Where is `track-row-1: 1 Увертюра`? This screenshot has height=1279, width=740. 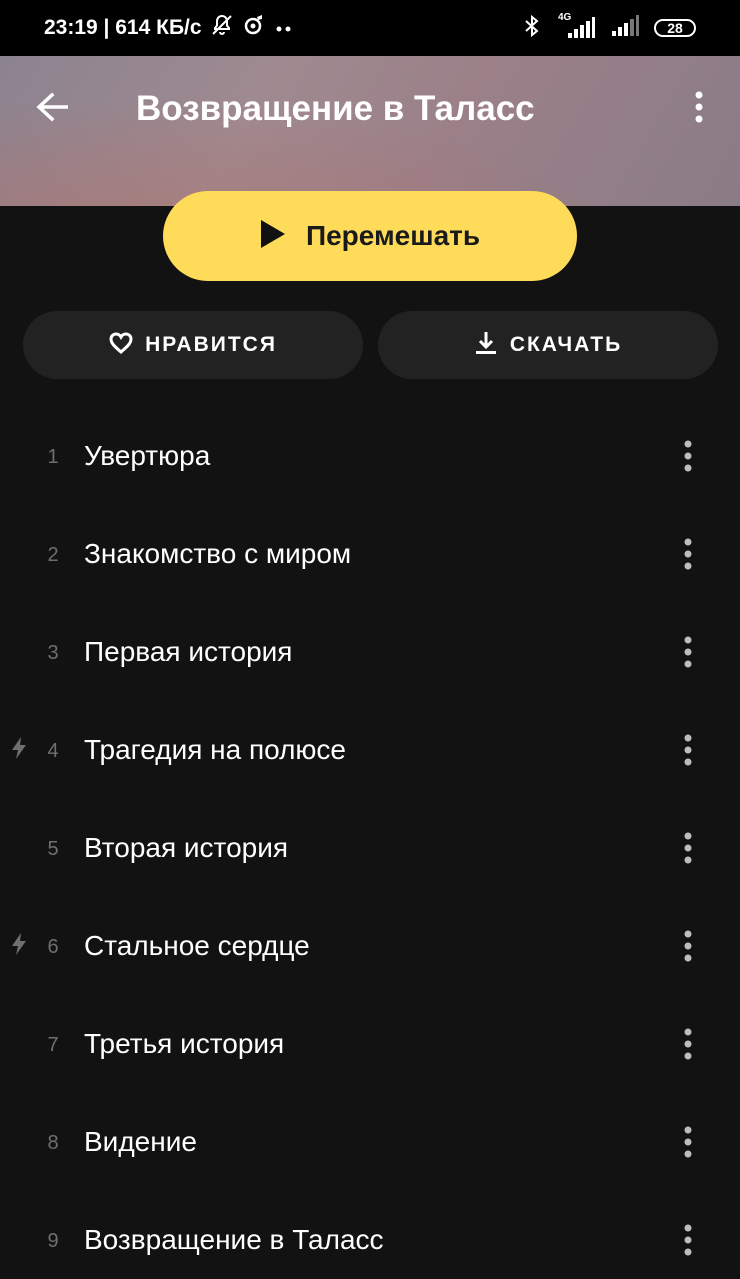 track-row-1: 1 Увертюра is located at coordinates (370, 459).